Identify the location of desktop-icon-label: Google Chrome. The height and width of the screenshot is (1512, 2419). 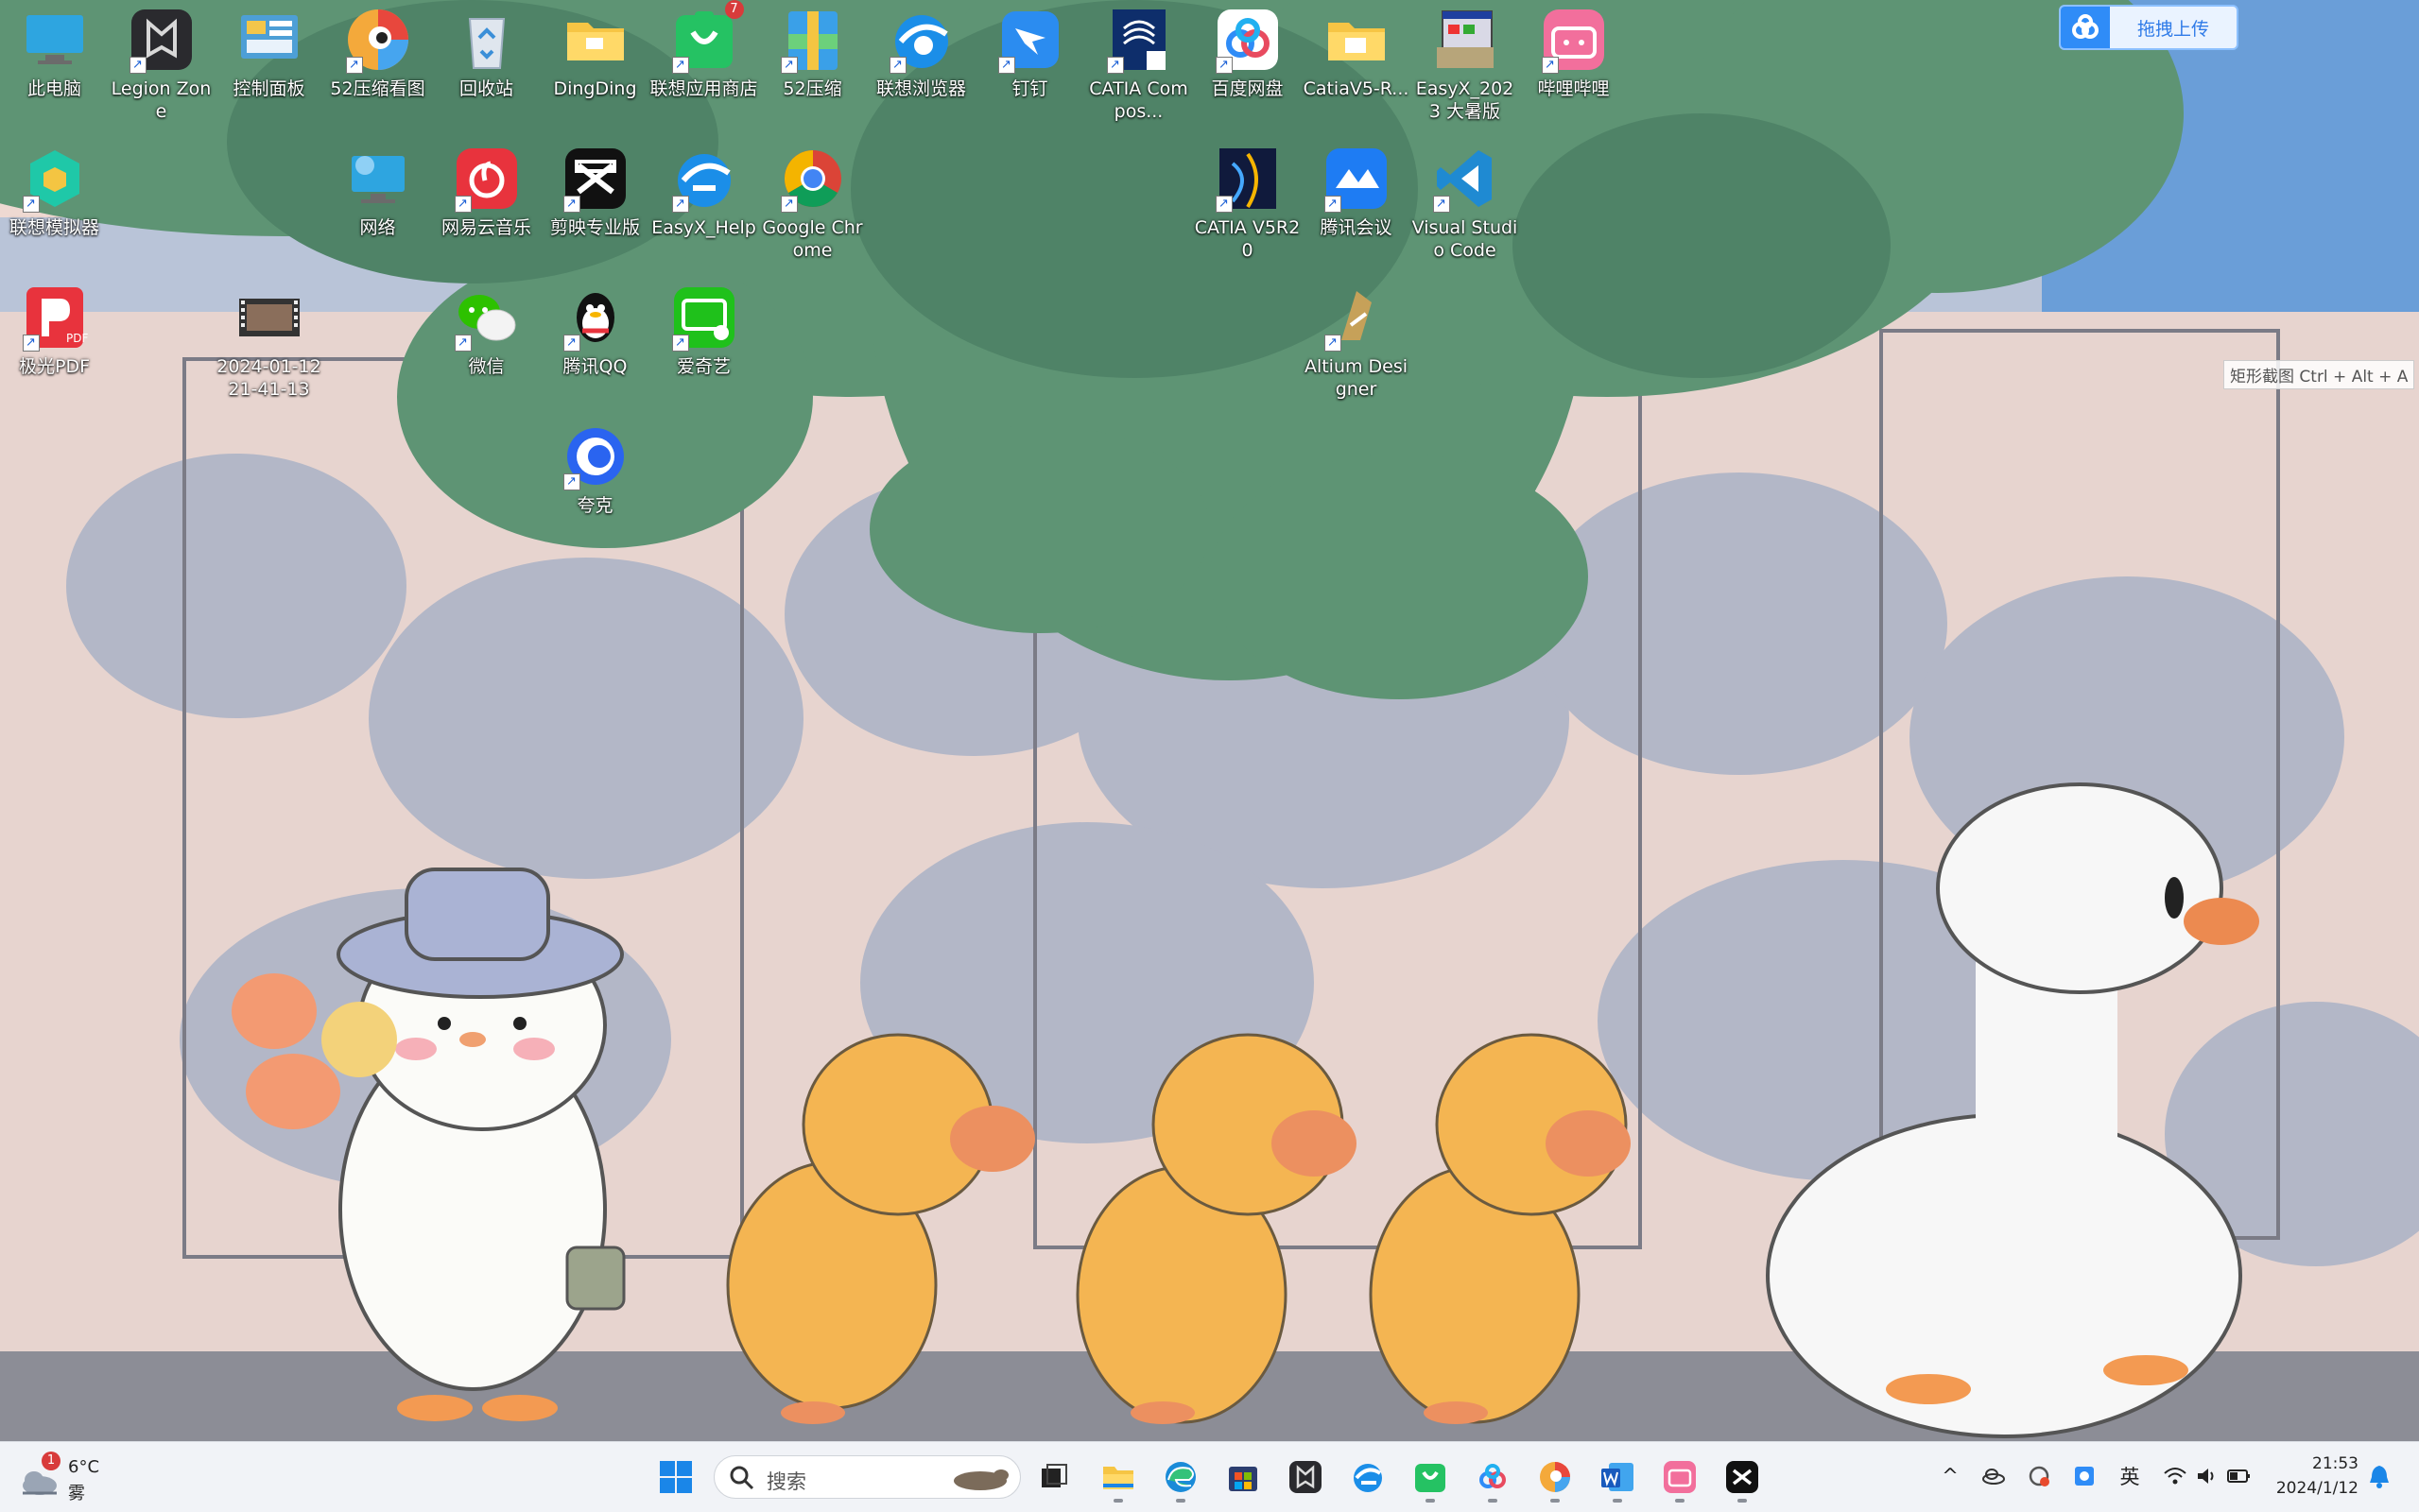
(813, 239).